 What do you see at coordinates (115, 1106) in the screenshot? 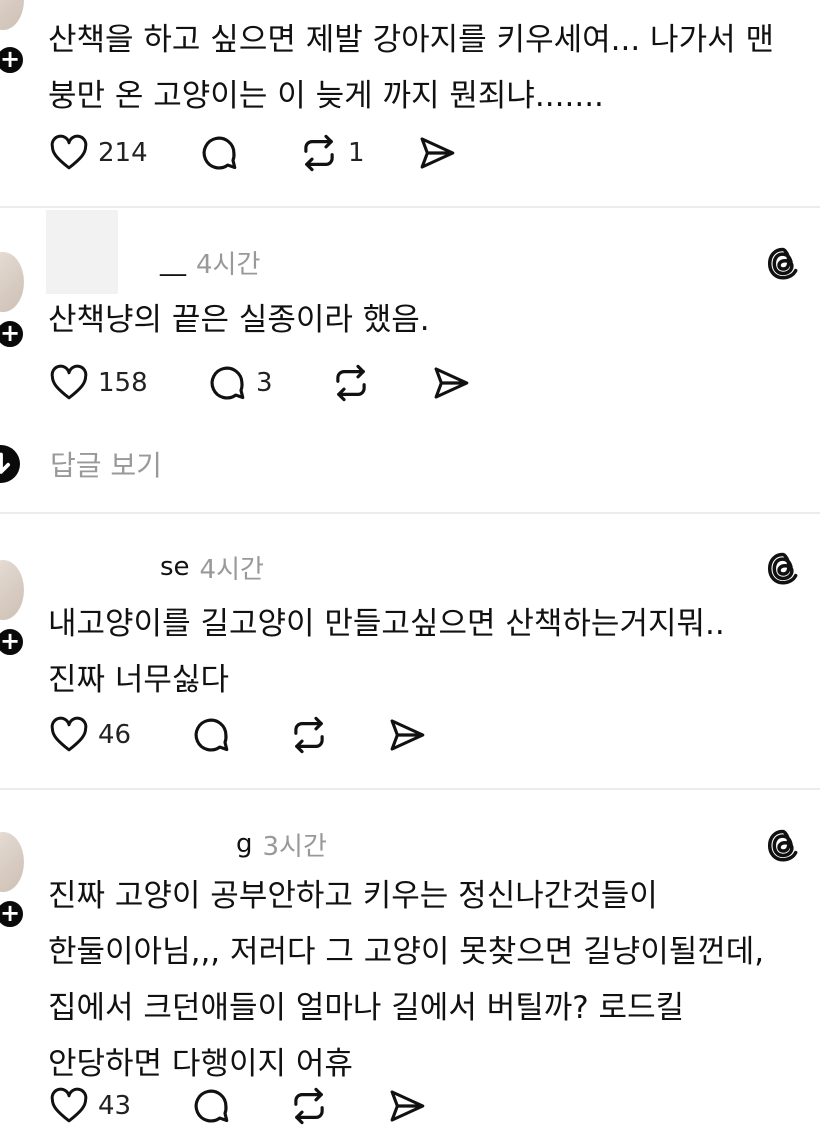
I see `like-count: 43` at bounding box center [115, 1106].